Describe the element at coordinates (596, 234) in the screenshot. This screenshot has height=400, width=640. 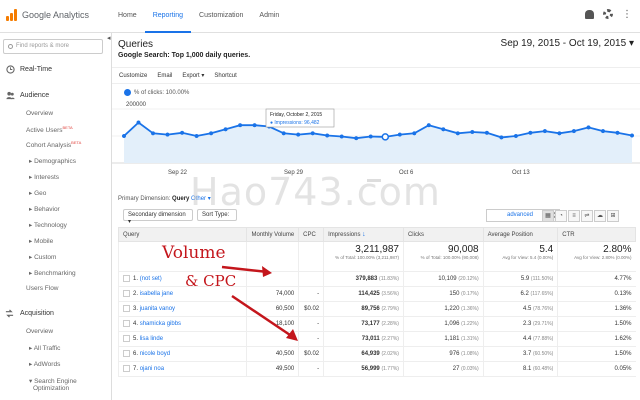
I see `col-ctr: CTR` at that location.